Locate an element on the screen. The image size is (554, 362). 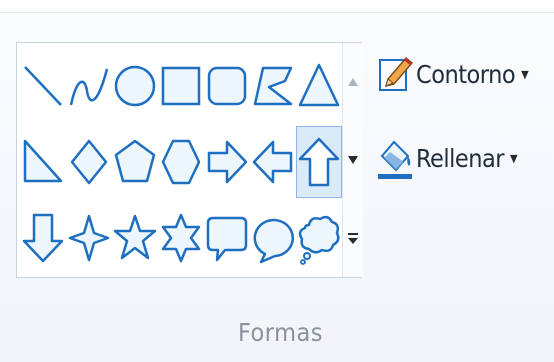
up-arrow-icon is located at coordinates (319, 162).